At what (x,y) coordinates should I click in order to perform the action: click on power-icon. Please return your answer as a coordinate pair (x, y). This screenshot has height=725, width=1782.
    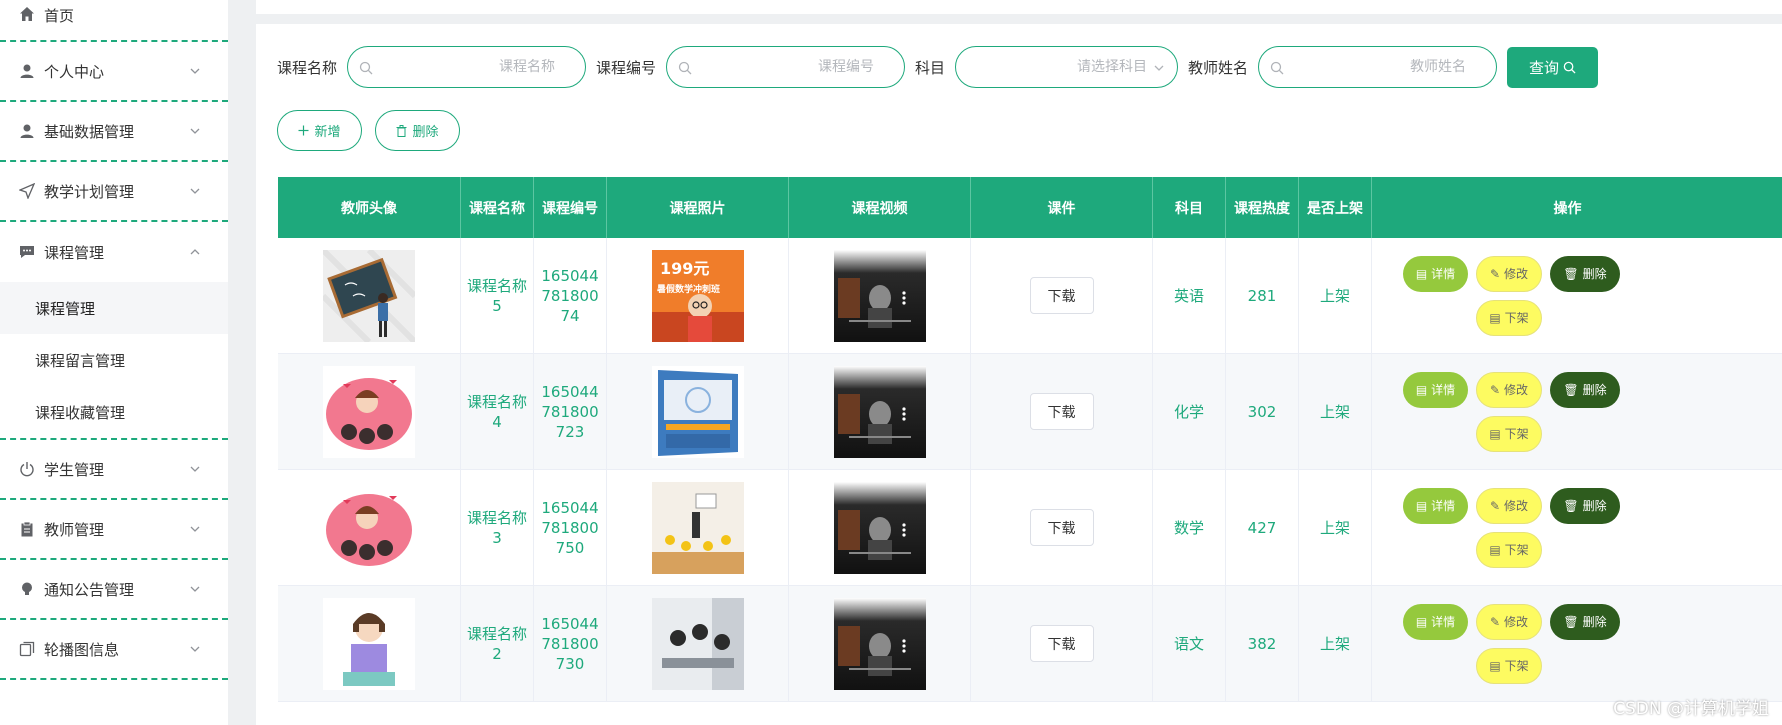
    Looking at the image, I should click on (27, 469).